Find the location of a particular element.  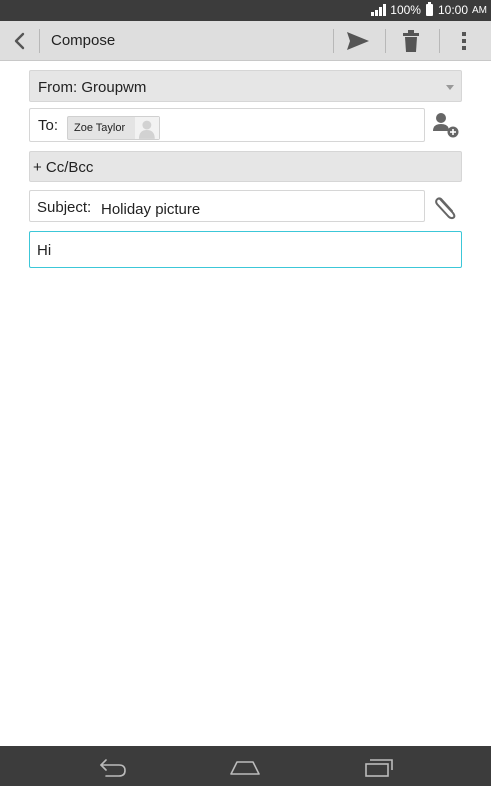

trash-icon is located at coordinates (411, 41).